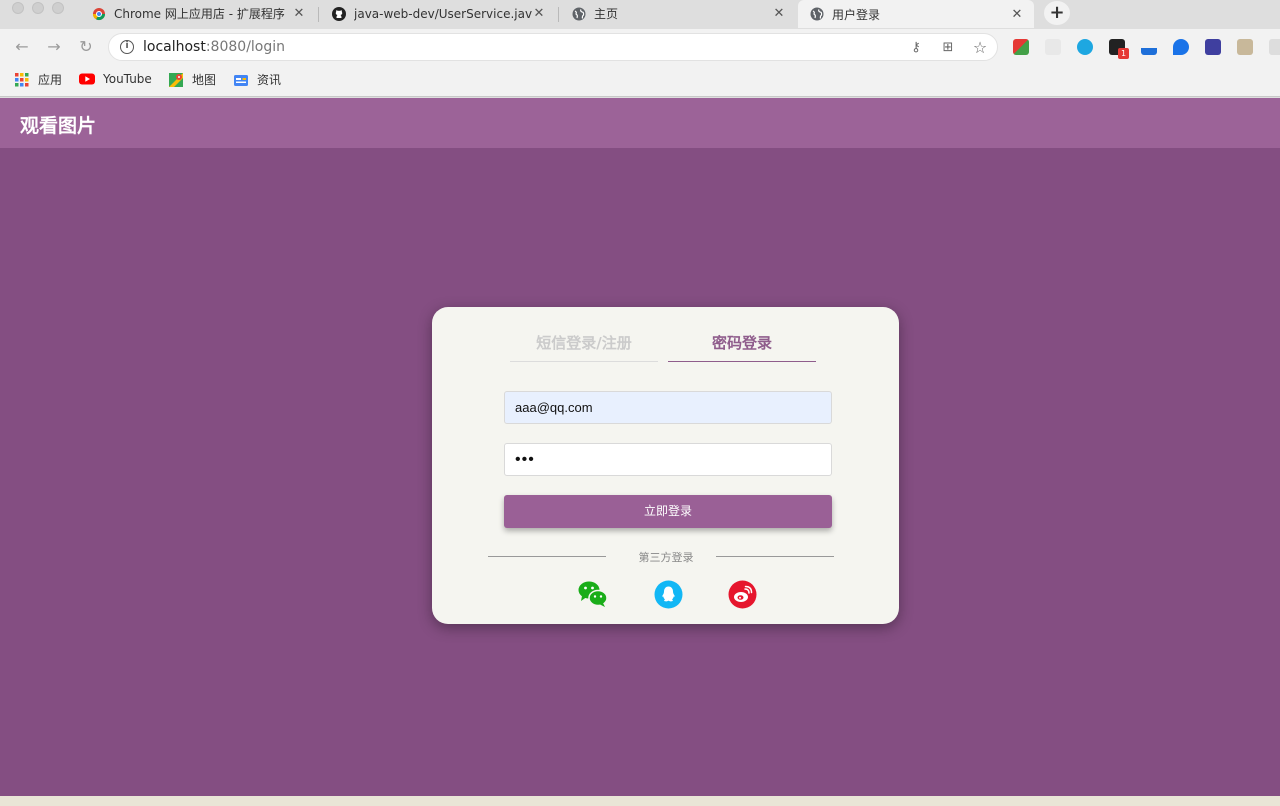 The height and width of the screenshot is (806, 1280). What do you see at coordinates (241, 80) in the screenshot?
I see `news-icon` at bounding box center [241, 80].